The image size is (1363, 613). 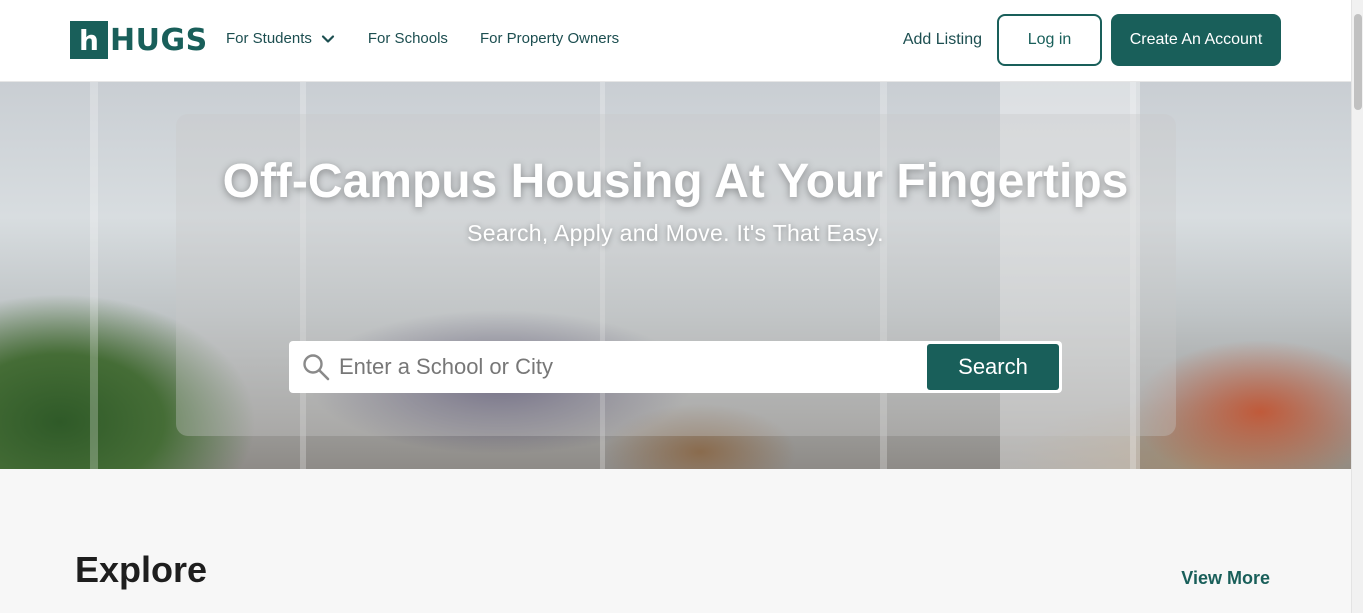 I want to click on explore-heading: Explore, so click(x=141, y=569).